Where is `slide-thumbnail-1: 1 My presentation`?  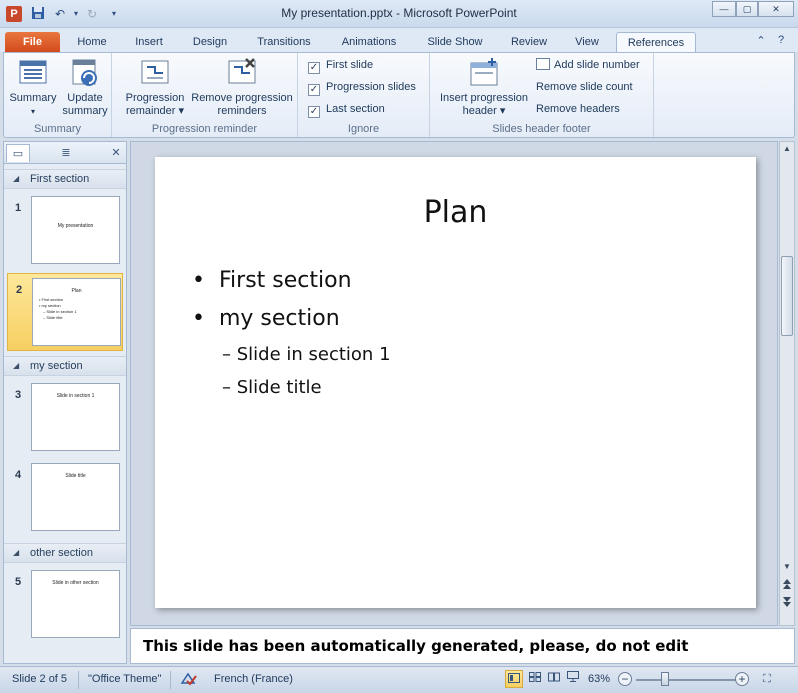
slide-thumbnail-1: 1 My presentation is located at coordinates (65, 231).